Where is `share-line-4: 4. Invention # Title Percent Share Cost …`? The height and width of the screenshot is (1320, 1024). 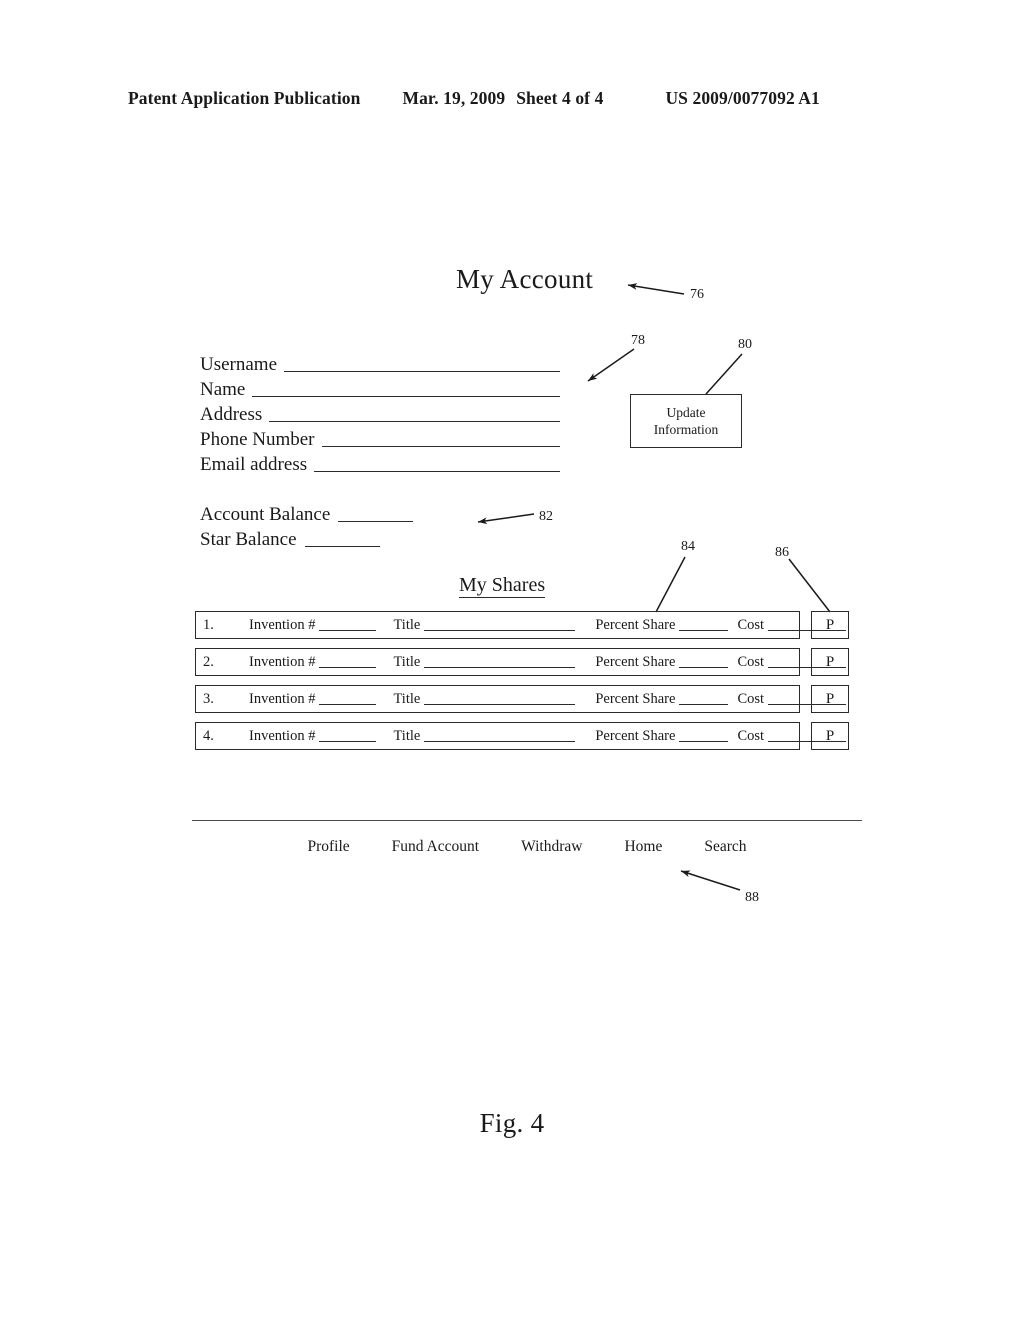 share-line-4: 4. Invention # Title Percent Share Cost … is located at coordinates (522, 736).